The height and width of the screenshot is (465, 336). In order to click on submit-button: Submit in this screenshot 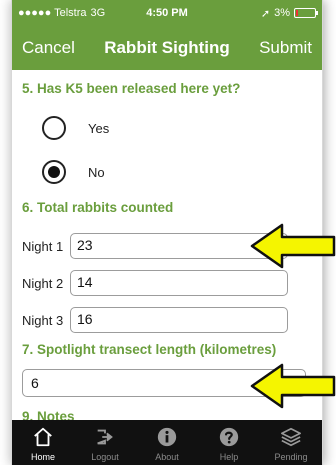, I will do `click(285, 48)`.